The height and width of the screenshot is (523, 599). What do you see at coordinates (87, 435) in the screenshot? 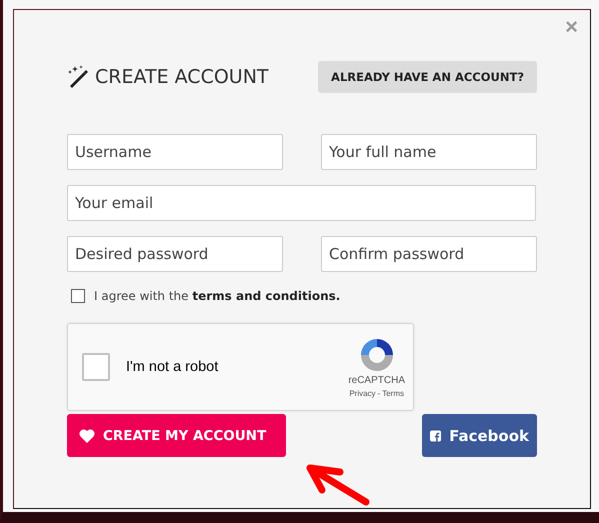
I see `heart-icon` at bounding box center [87, 435].